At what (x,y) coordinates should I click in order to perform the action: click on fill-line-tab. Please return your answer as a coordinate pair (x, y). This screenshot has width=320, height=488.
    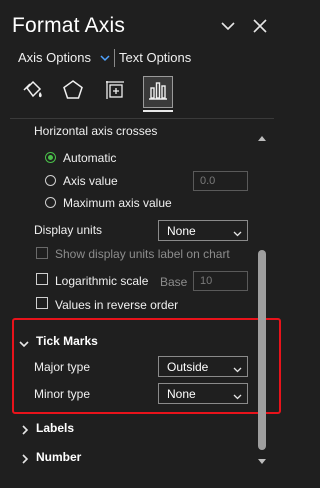
    Looking at the image, I should click on (33, 92).